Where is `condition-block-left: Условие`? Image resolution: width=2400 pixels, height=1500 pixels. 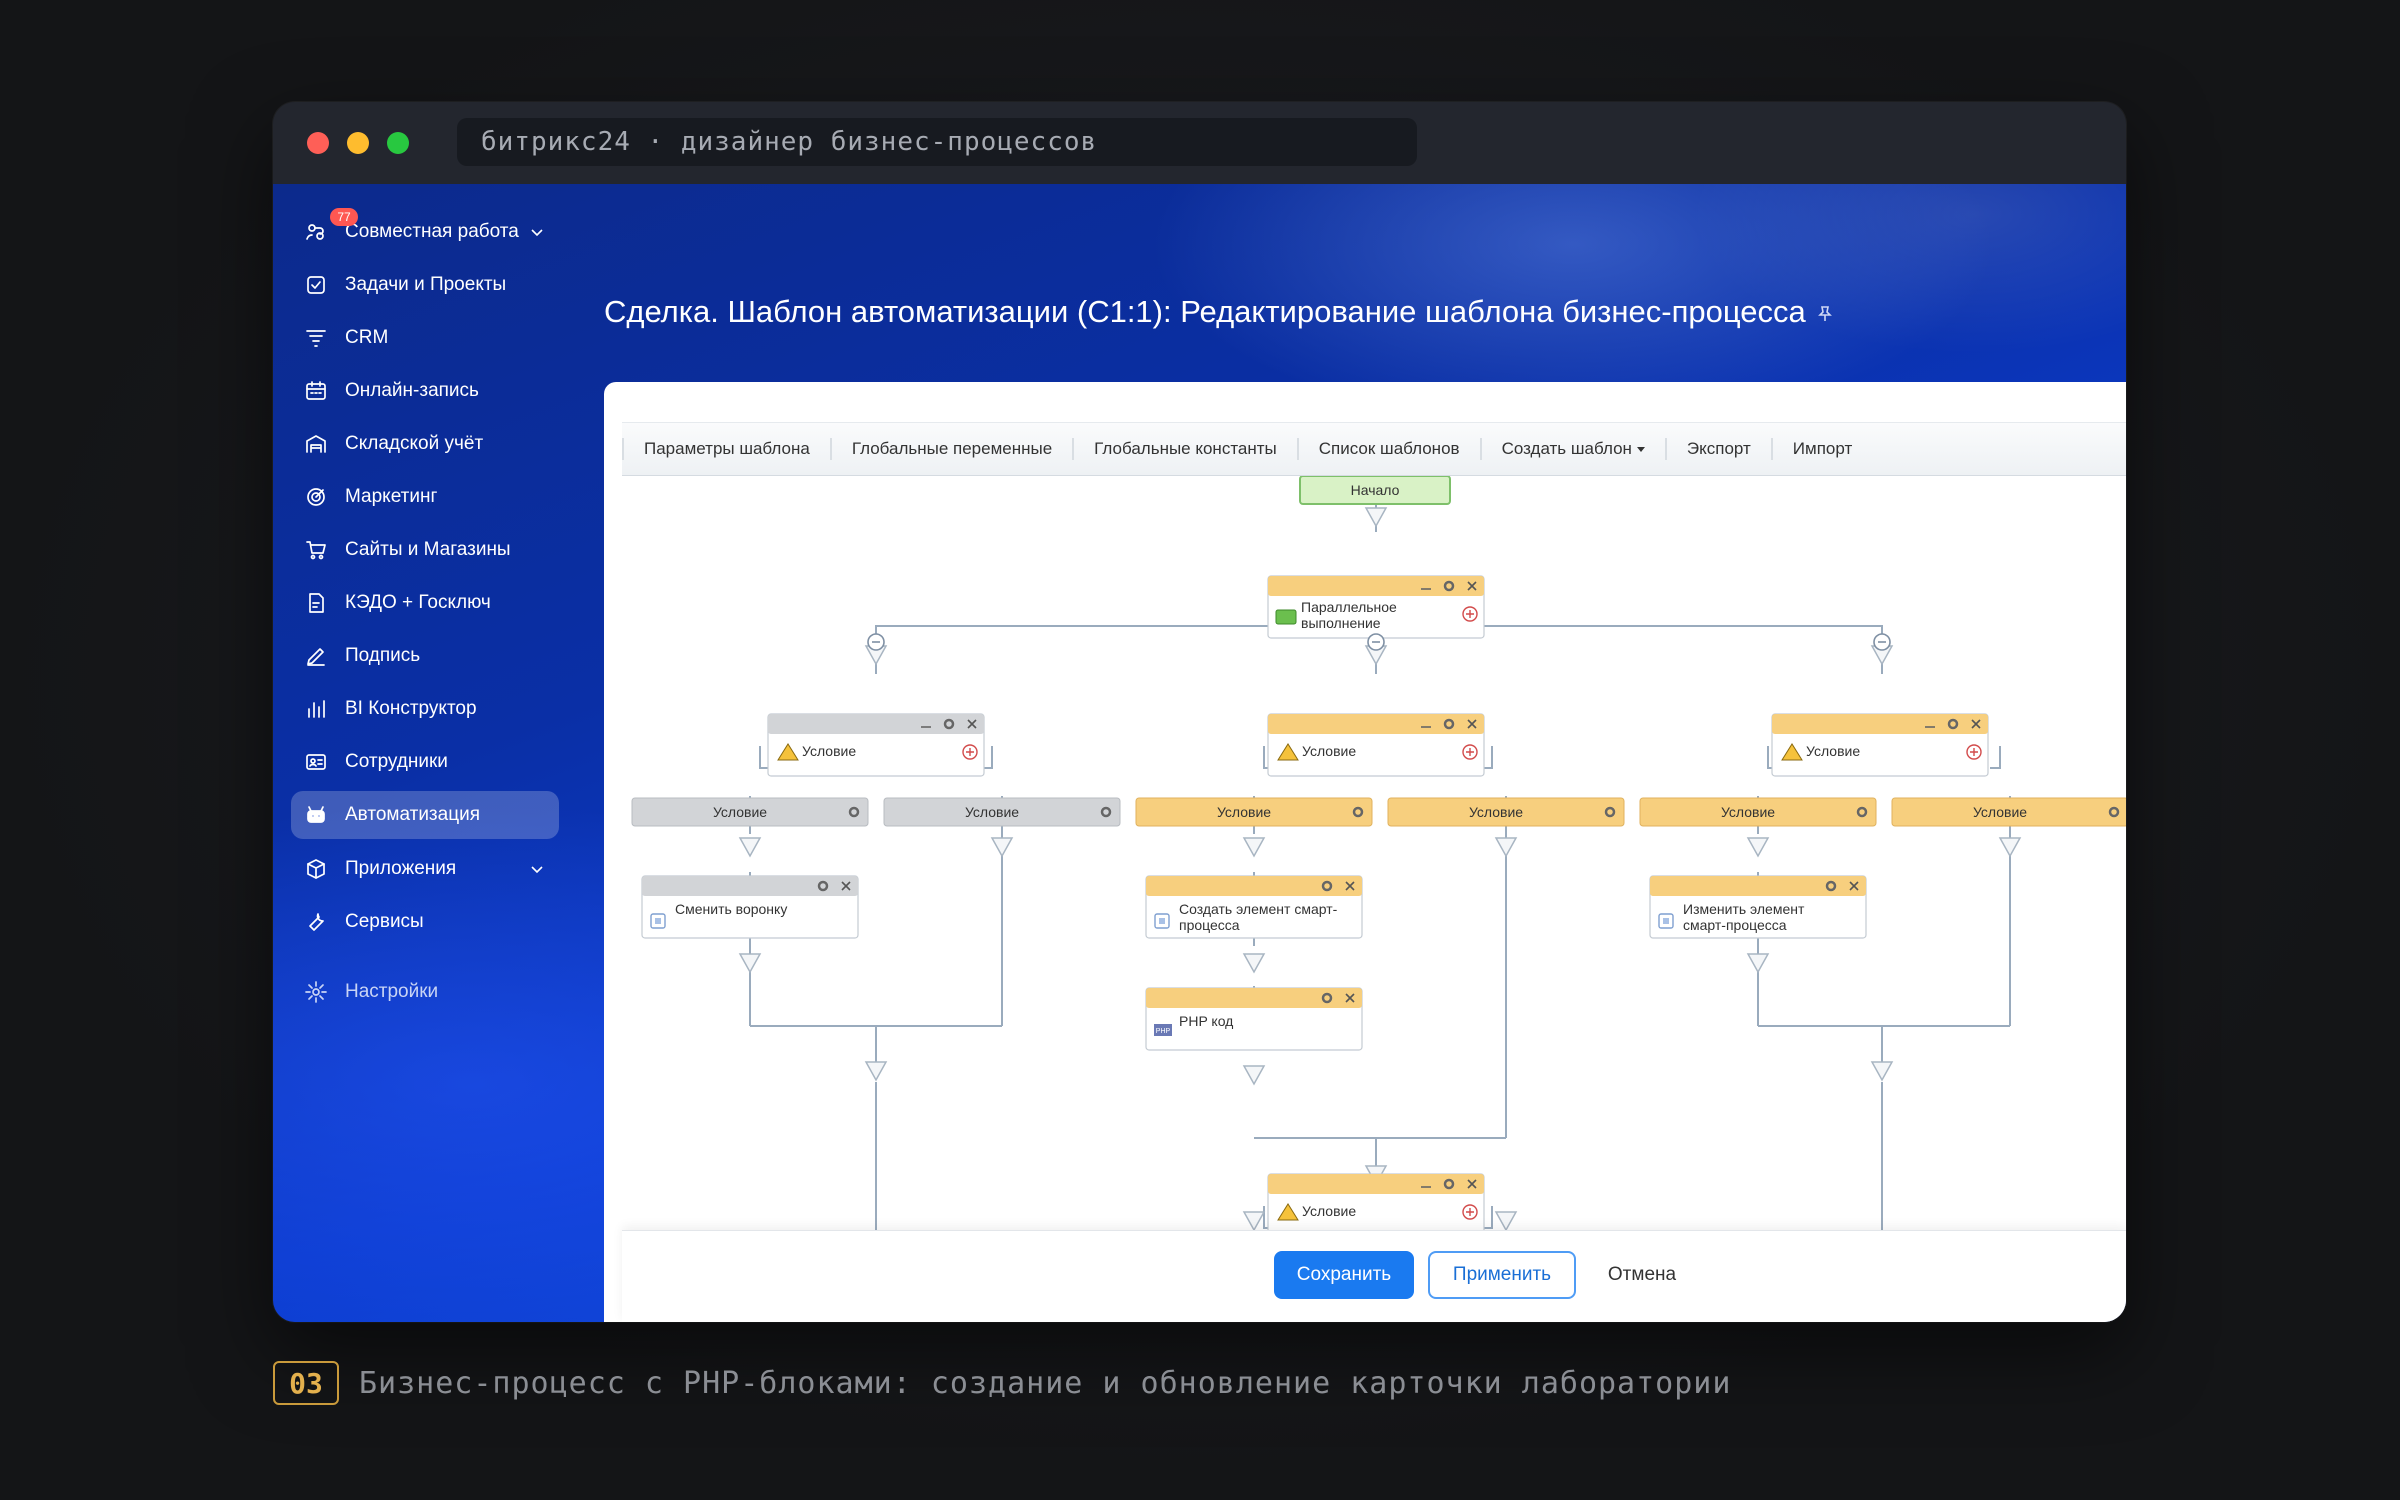 condition-block-left: Условие is located at coordinates (876, 745).